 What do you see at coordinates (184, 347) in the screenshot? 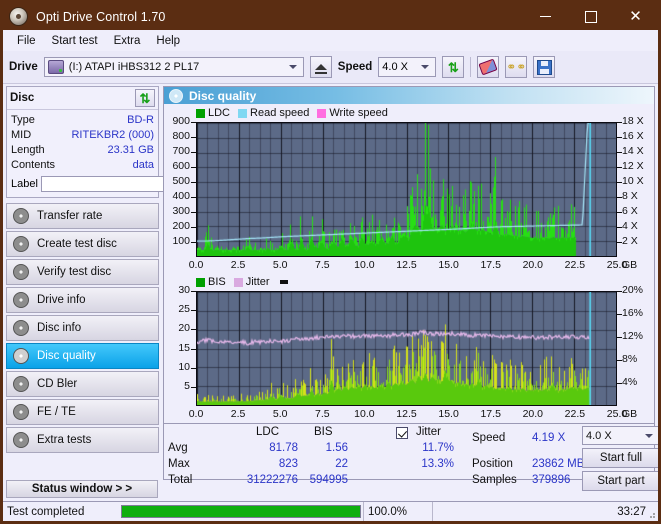
I see `chart2-ytick: 15` at bounding box center [184, 347].